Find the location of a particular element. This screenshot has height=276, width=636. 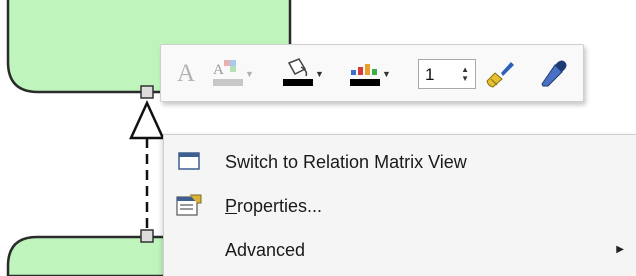

diagram-node-bottom is located at coordinates (94, 255).